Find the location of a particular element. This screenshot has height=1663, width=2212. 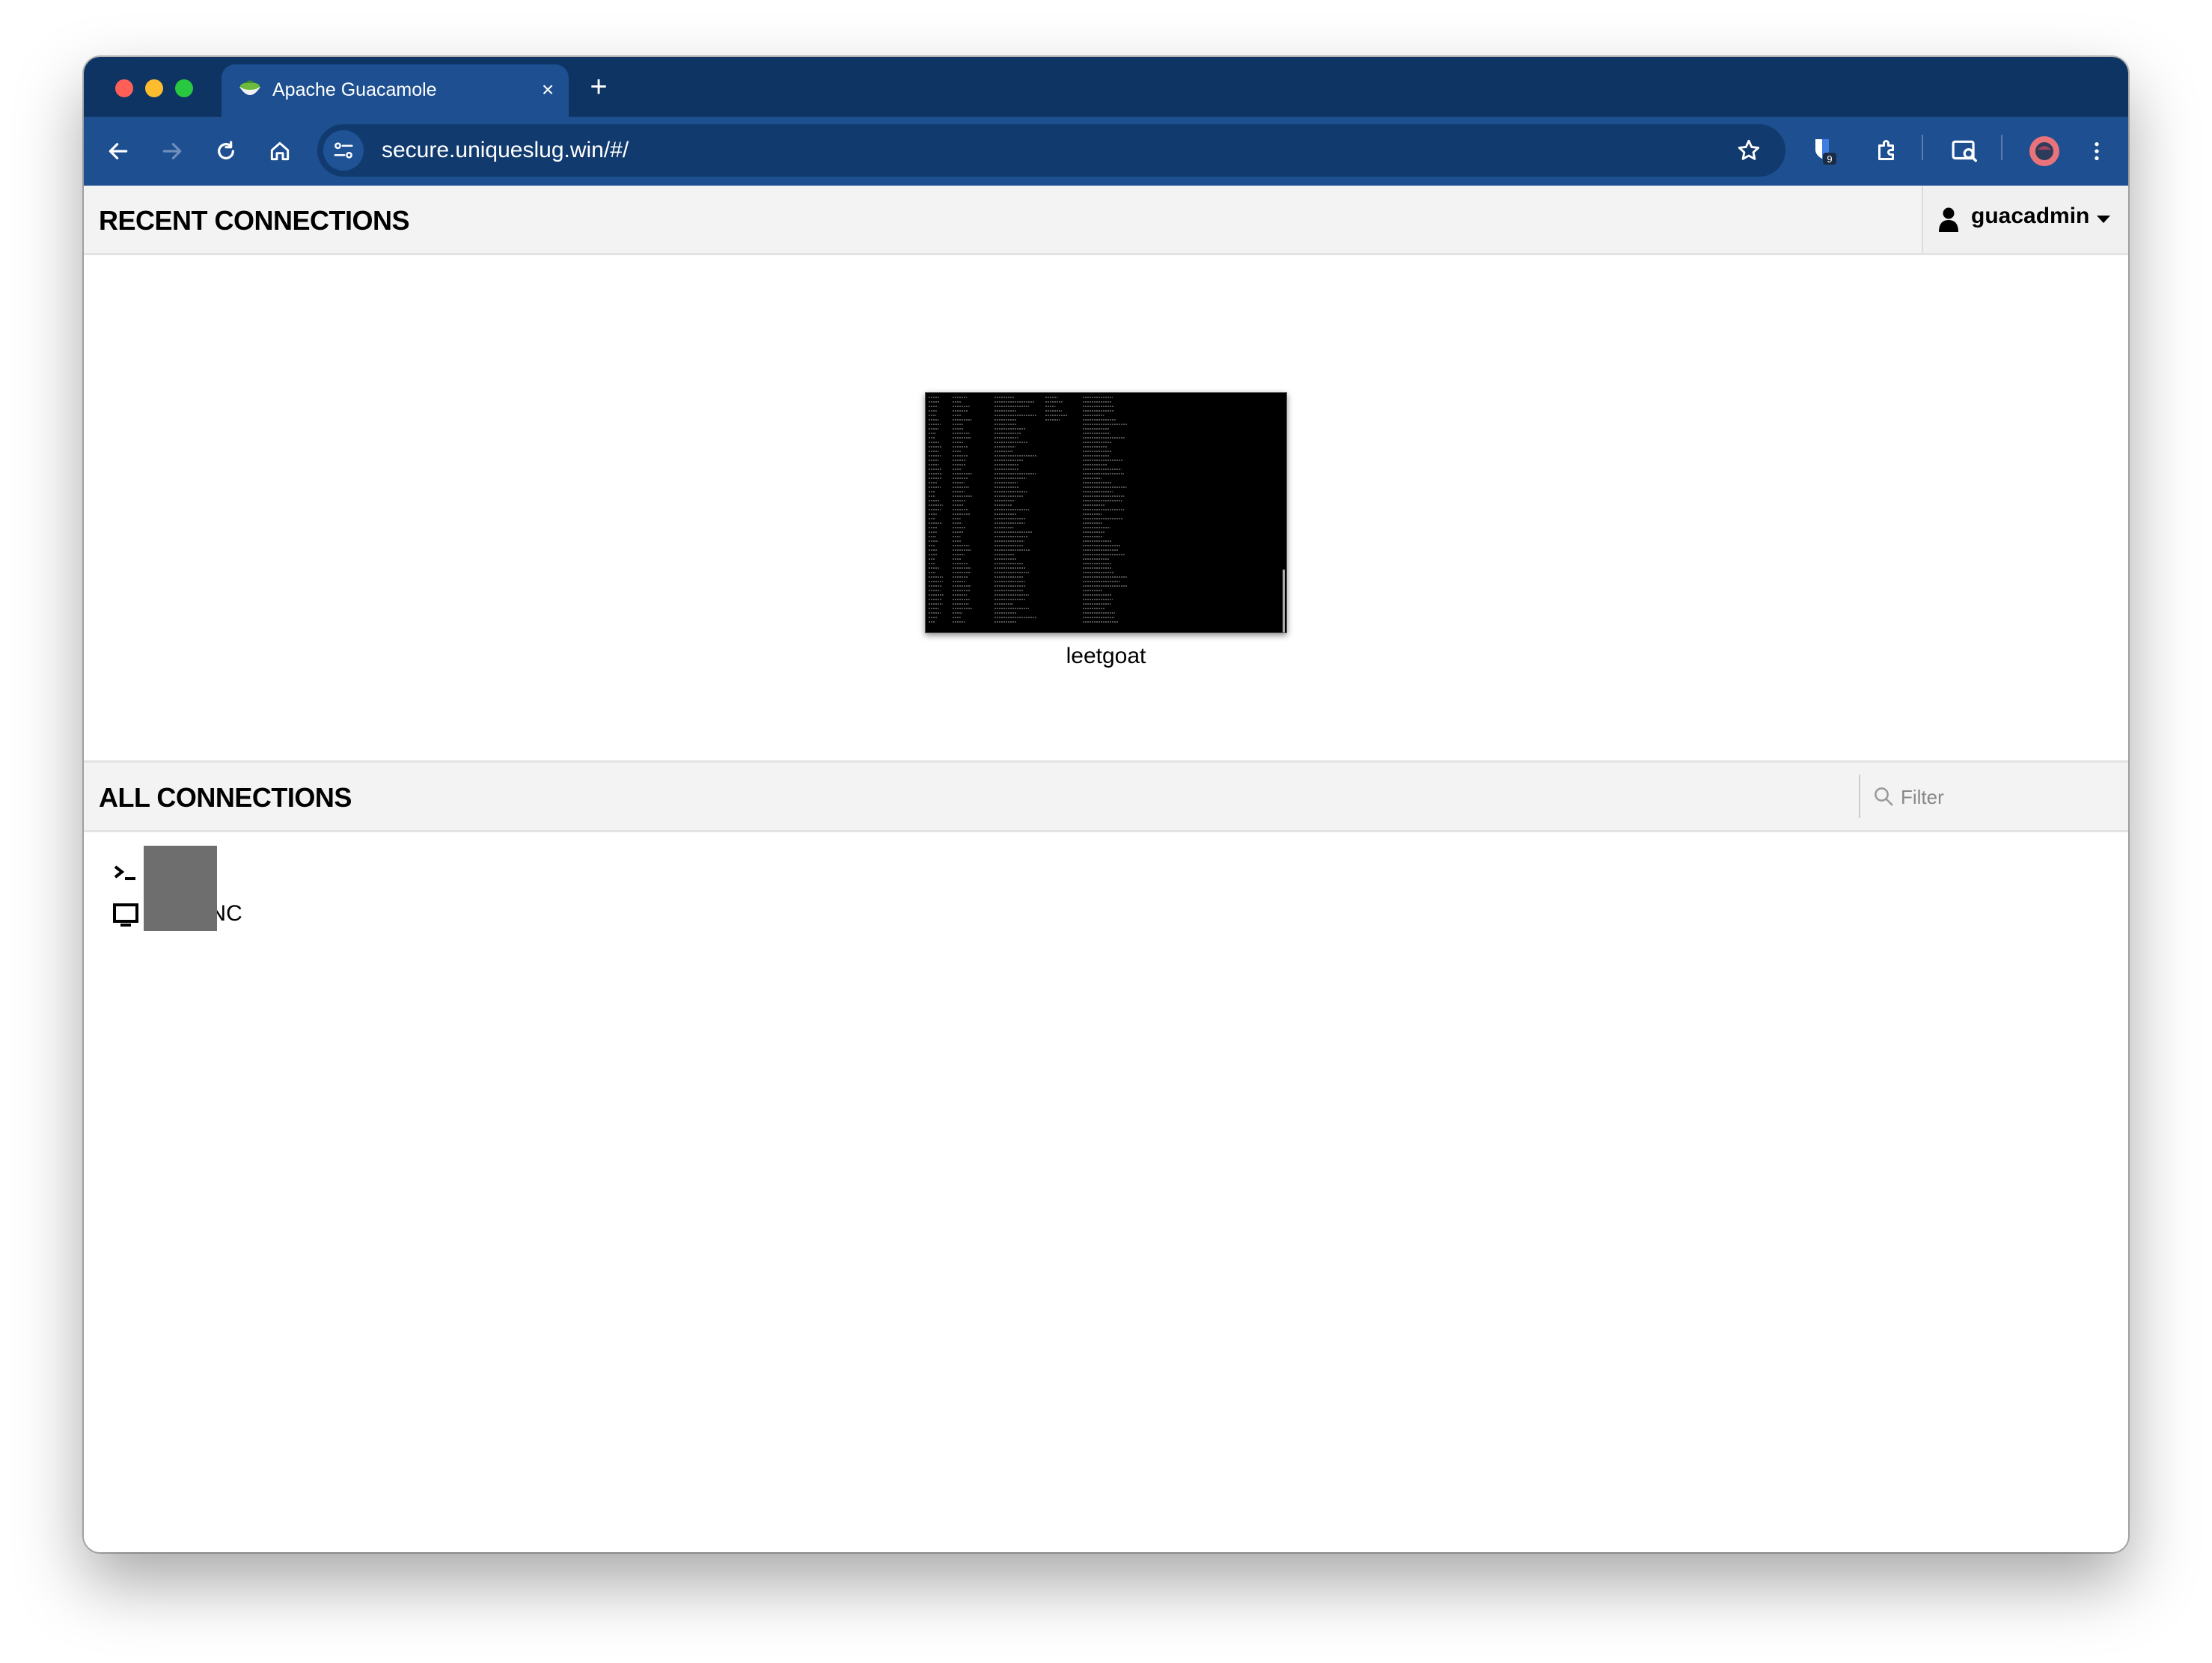

recent-connections-title: RECENT CONNECTIONS is located at coordinates (254, 220).